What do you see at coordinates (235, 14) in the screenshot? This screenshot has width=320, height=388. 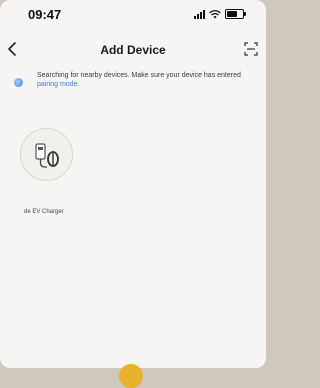 I see `battery-icon` at bounding box center [235, 14].